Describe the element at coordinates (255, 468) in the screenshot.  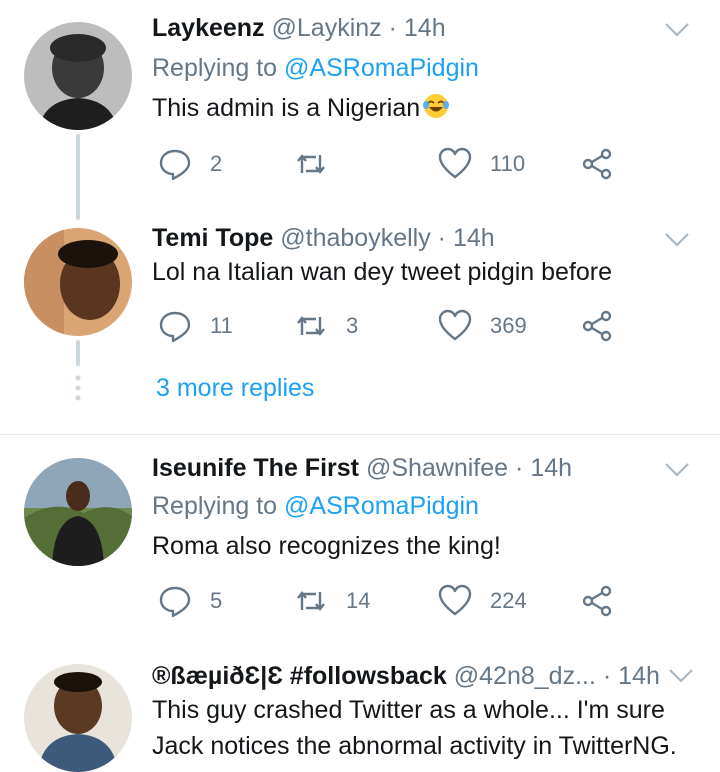
I see `display-name: Iseunife The First` at that location.